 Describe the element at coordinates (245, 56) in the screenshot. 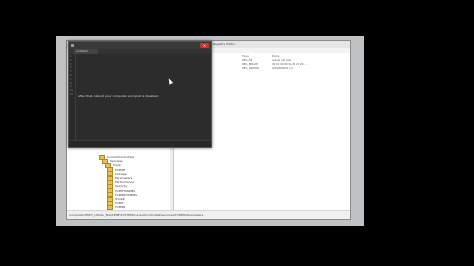

I see `column-type: Type` at that location.